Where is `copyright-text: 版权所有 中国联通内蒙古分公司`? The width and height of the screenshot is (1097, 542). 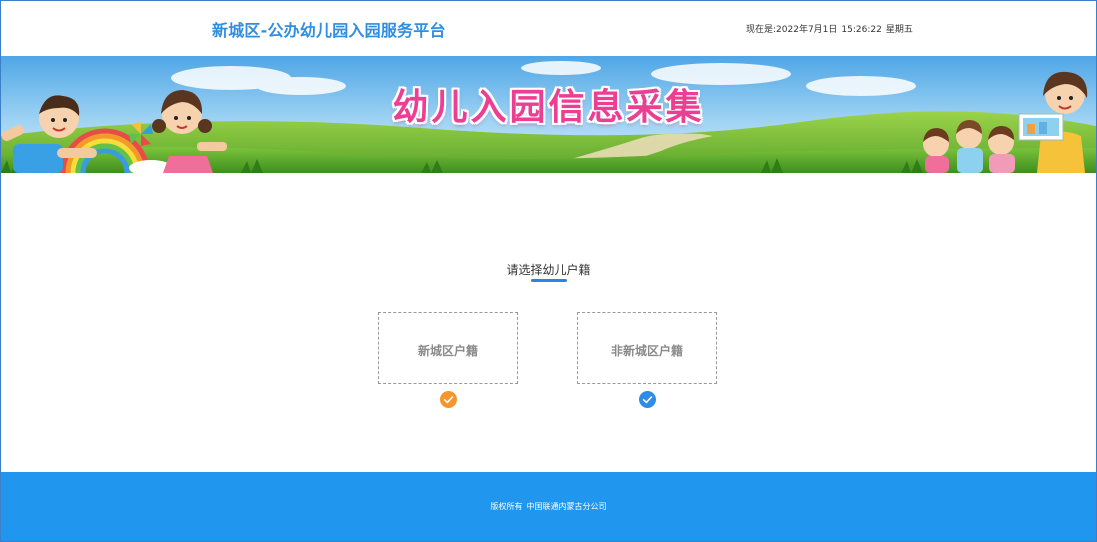
copyright-text: 版权所有 中国联通内蒙古分公司 is located at coordinates (548, 506).